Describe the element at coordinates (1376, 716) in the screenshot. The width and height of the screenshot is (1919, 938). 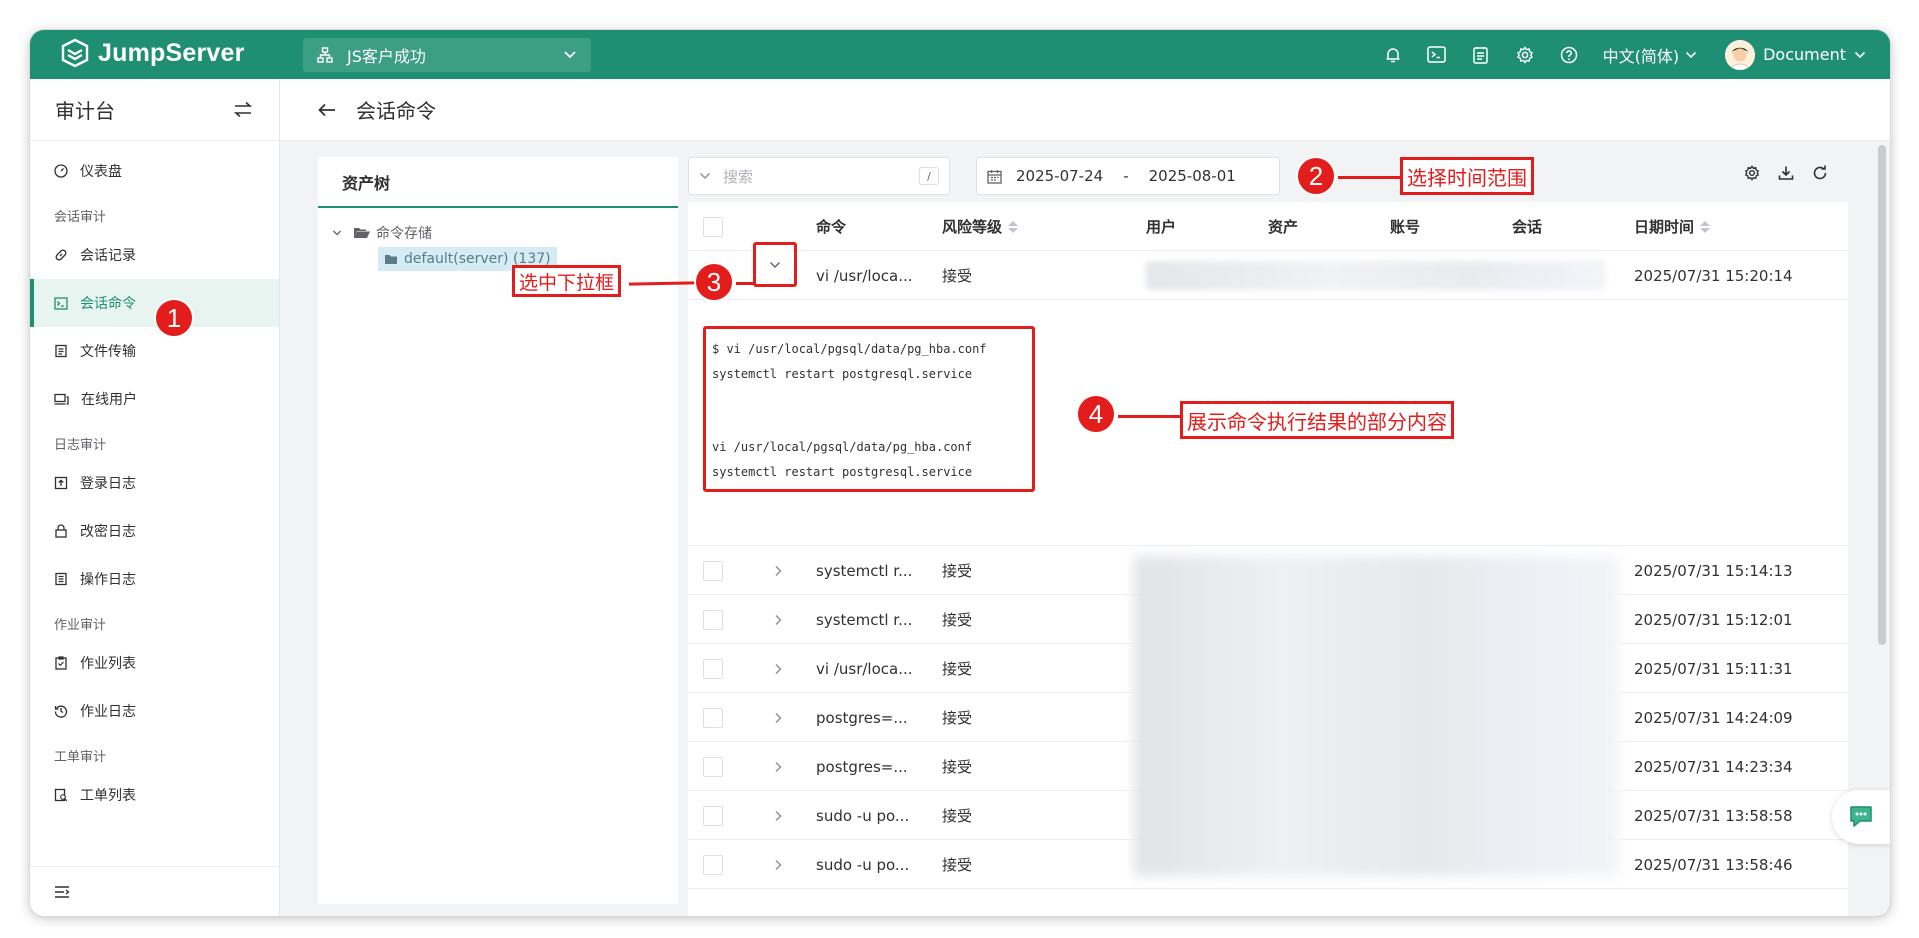
I see `redacted-cells` at that location.